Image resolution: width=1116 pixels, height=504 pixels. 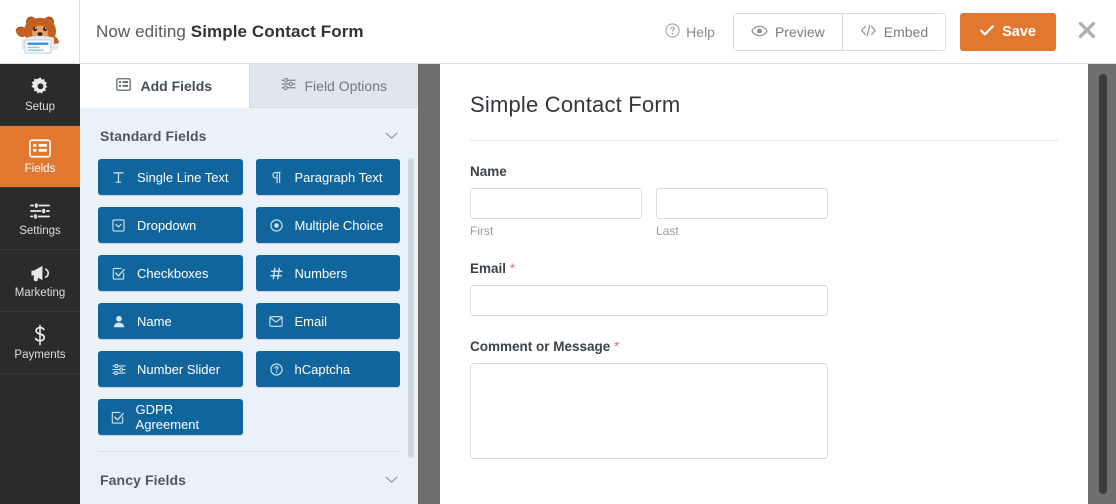 I want to click on user-icon, so click(x=118, y=321).